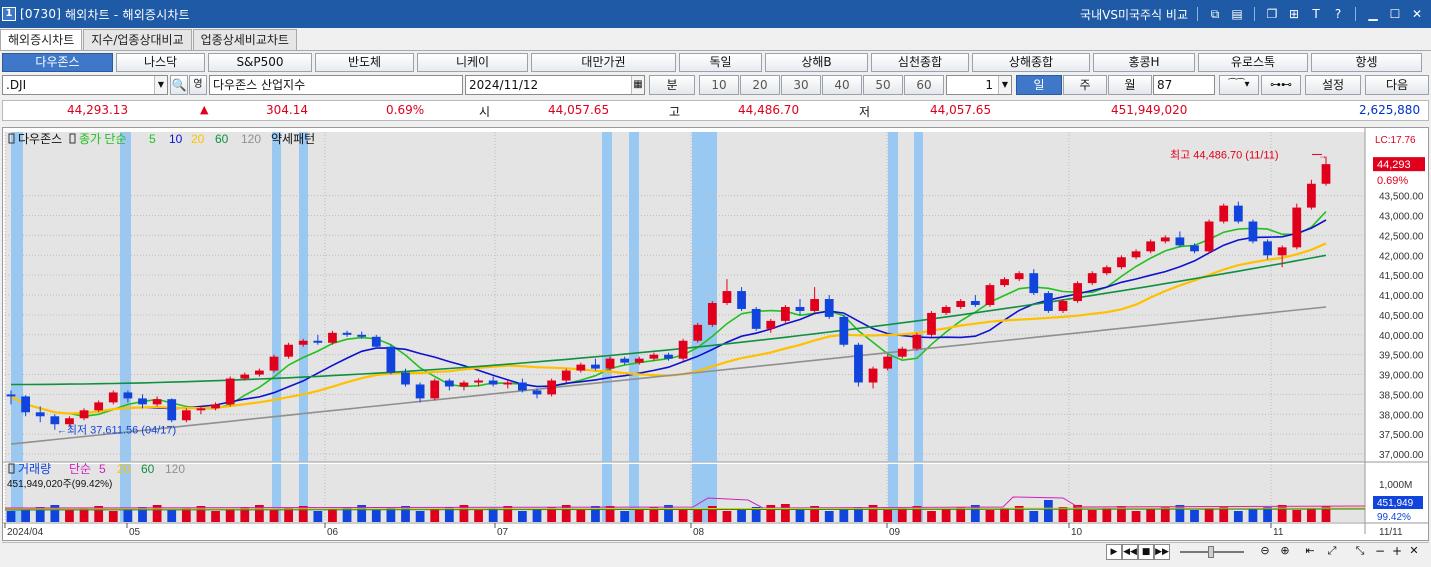 This screenshot has width=1431, height=567. What do you see at coordinates (1401, 256) in the screenshot?
I see `y-tick-label: 42,000.00` at bounding box center [1401, 256].